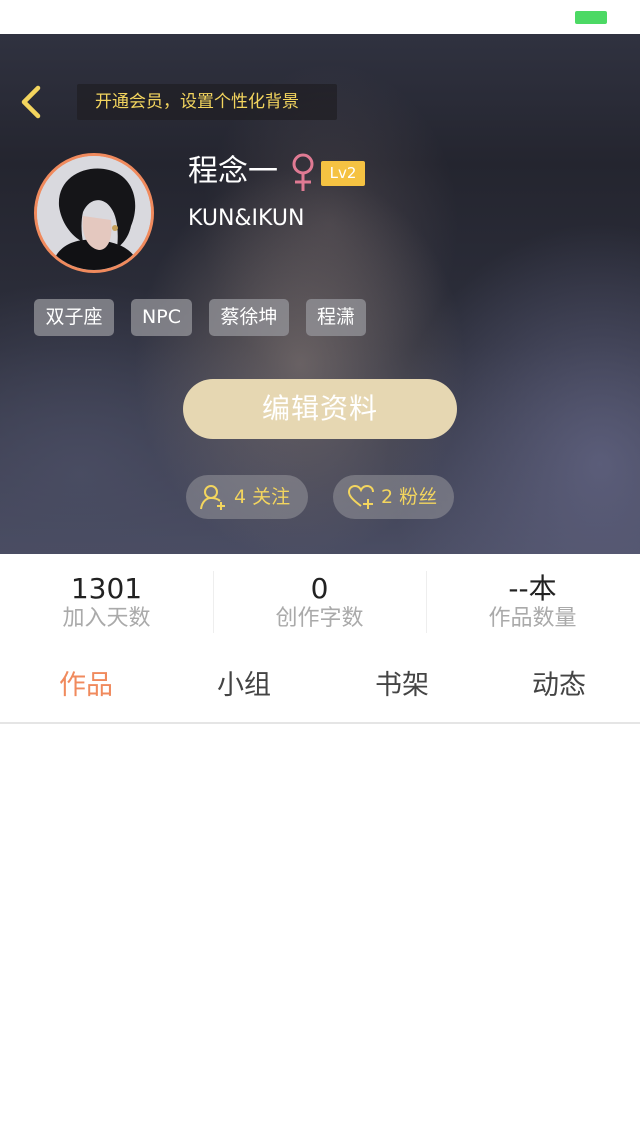 This screenshot has width=640, height=1138. I want to click on stat-label: 作品数量, so click(532, 618).